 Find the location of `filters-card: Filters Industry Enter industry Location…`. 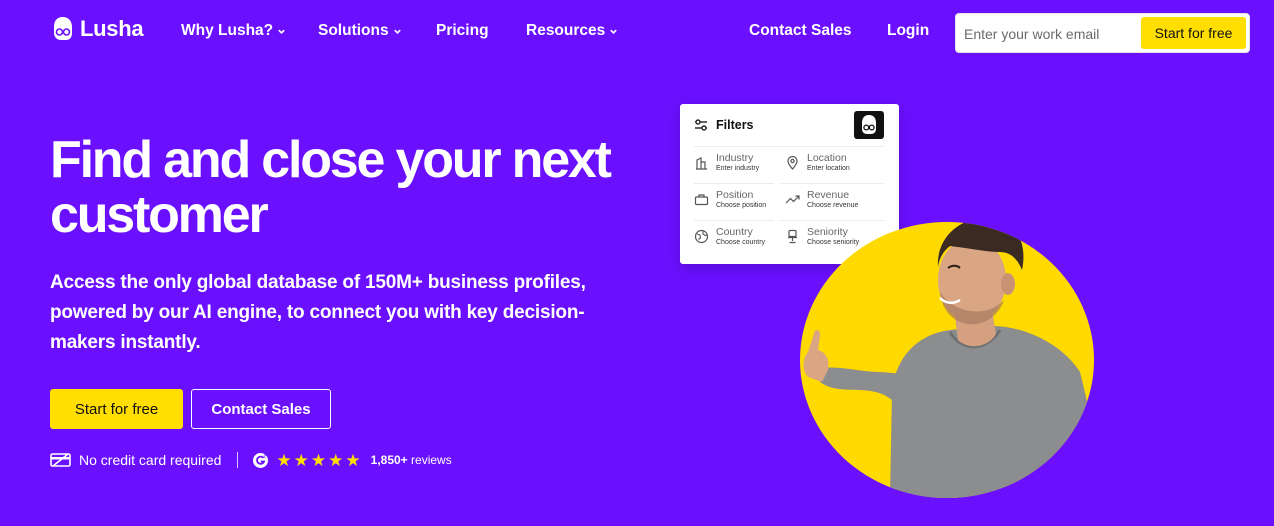

filters-card: Filters Industry Enter industry Location… is located at coordinates (789, 184).